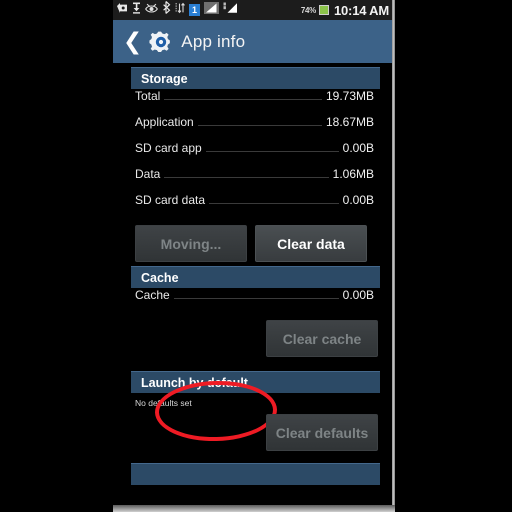  I want to click on battery-icon, so click(324, 10).